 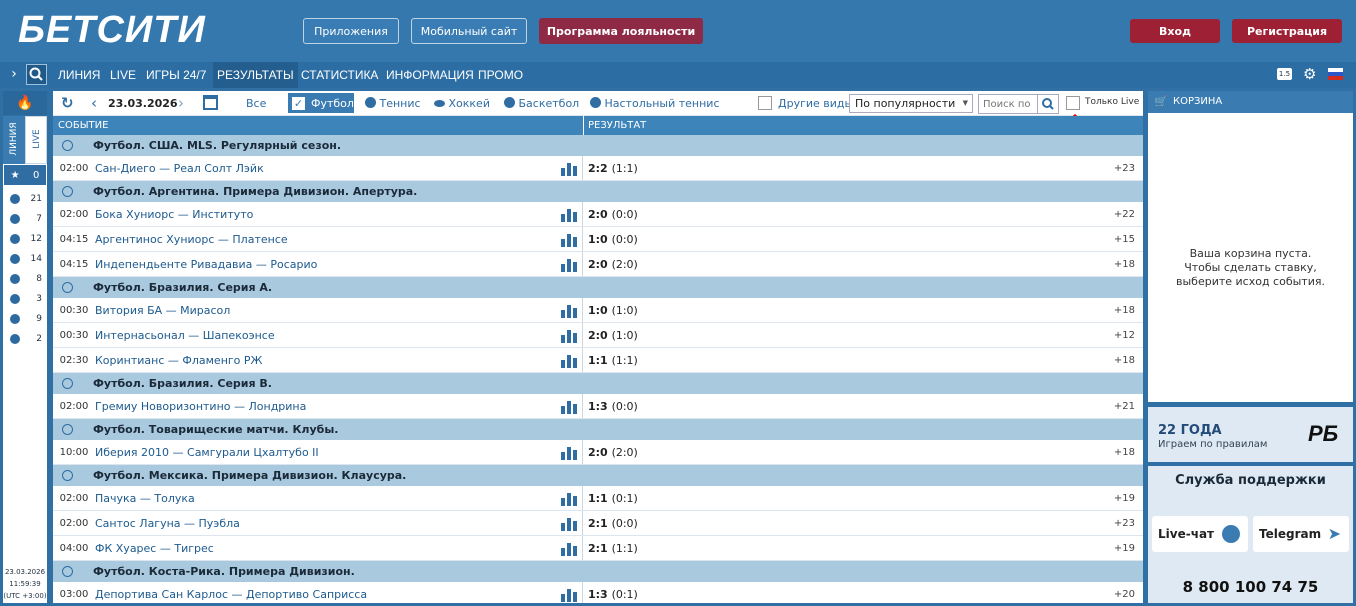 What do you see at coordinates (25, 175) in the screenshot?
I see `favorites-item: ★ 0` at bounding box center [25, 175].